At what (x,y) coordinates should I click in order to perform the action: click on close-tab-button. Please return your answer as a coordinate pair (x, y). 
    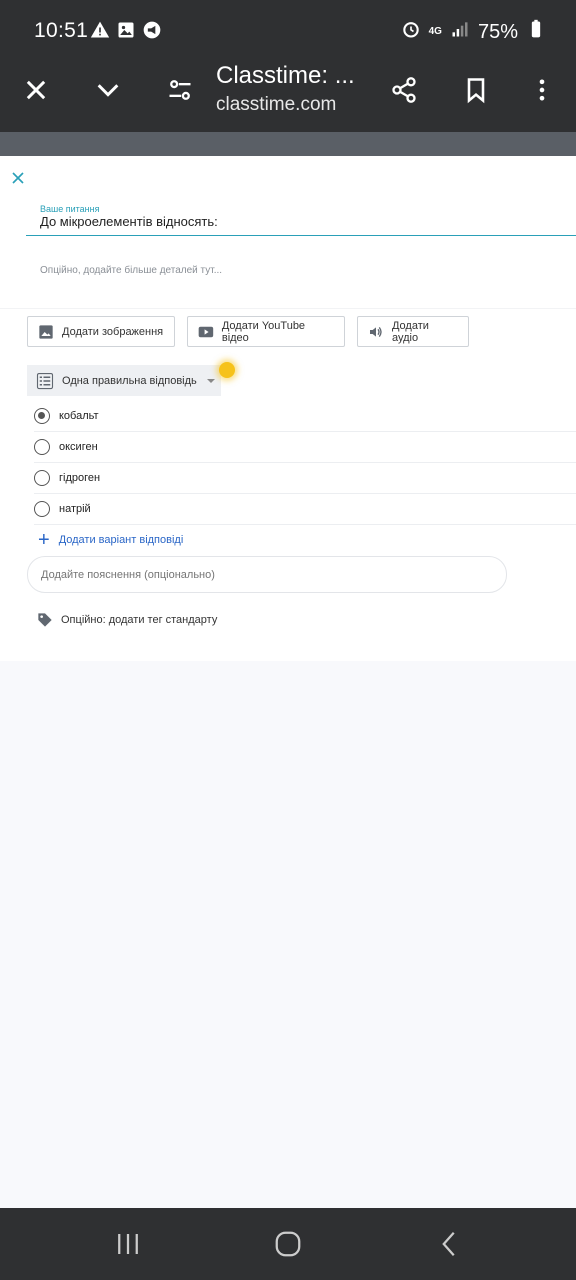
    Looking at the image, I should click on (36, 90).